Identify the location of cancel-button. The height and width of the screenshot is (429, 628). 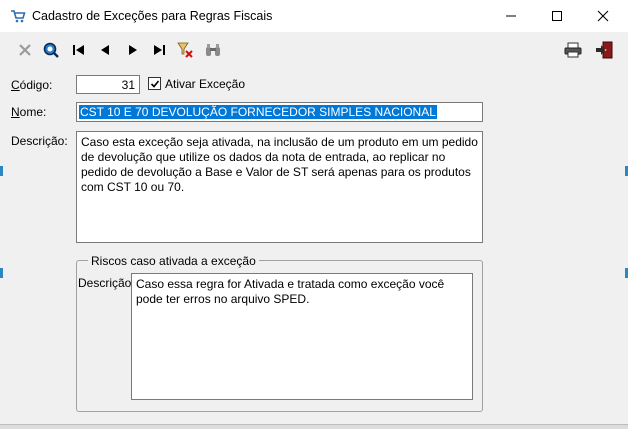
(25, 50).